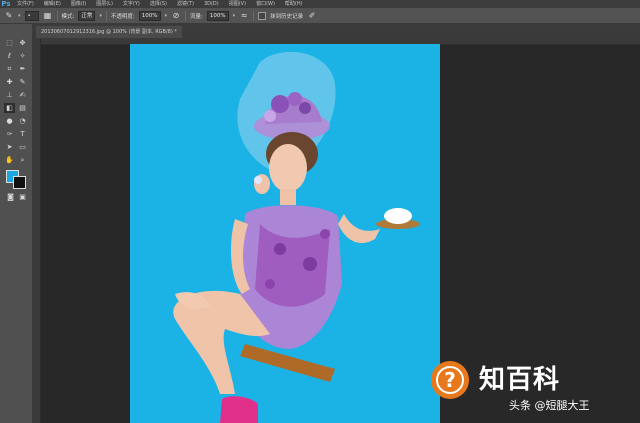  I want to click on dodge-tool-icon: ◔, so click(22, 121).